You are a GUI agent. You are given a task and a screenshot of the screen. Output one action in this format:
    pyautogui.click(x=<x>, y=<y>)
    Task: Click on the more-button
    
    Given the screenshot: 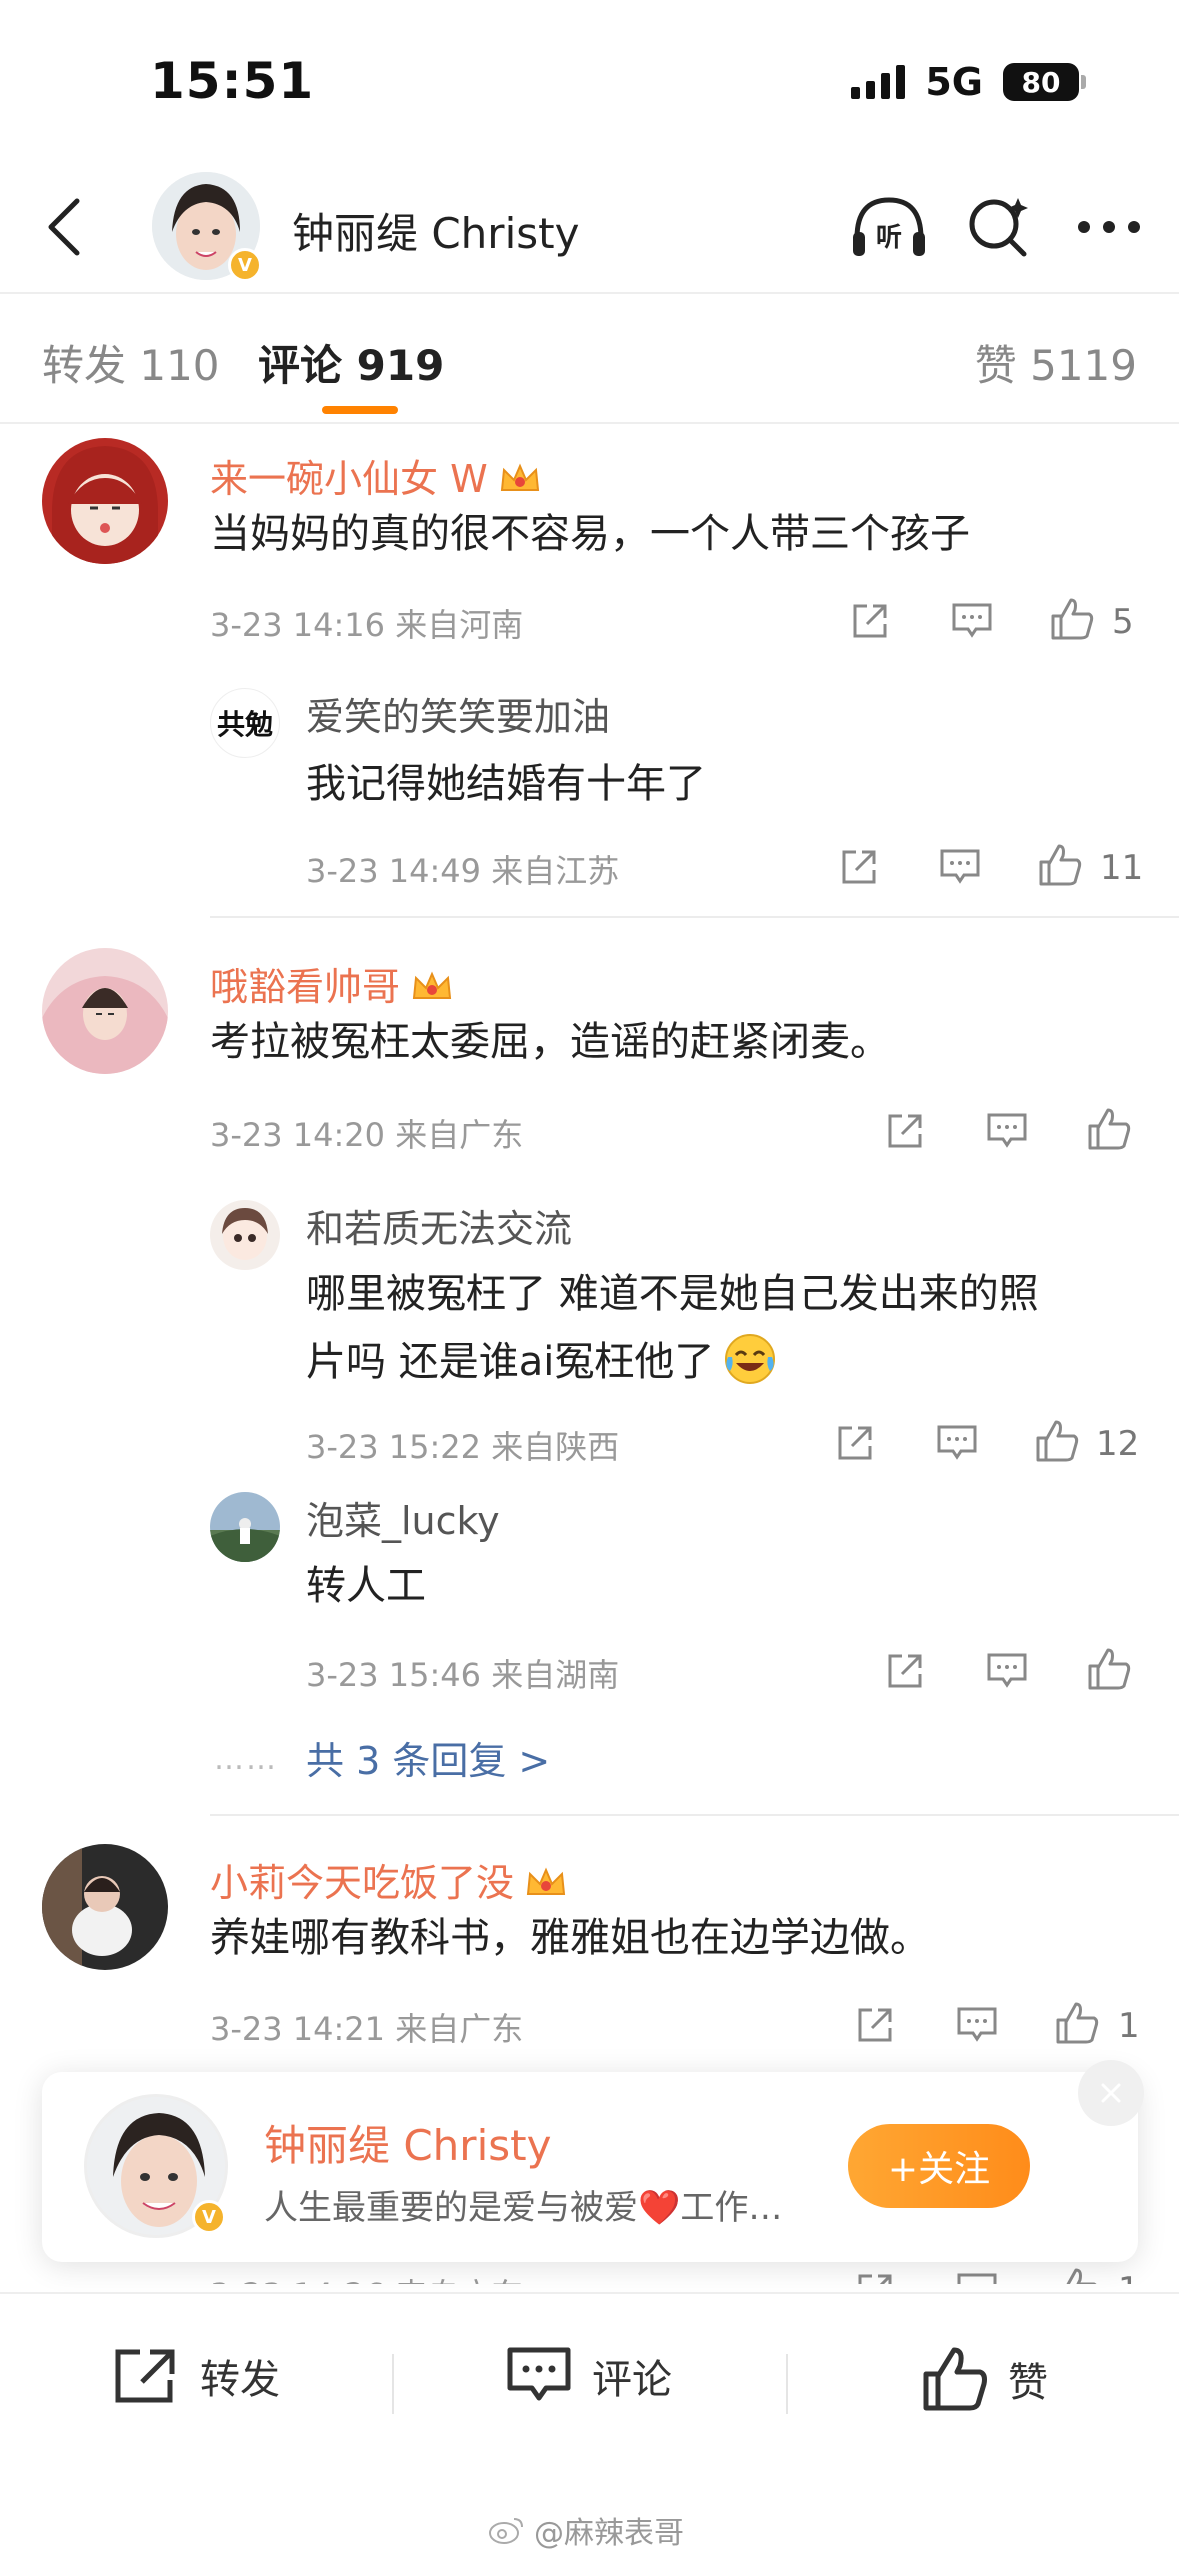 What is the action you would take?
    pyautogui.click(x=1109, y=227)
    